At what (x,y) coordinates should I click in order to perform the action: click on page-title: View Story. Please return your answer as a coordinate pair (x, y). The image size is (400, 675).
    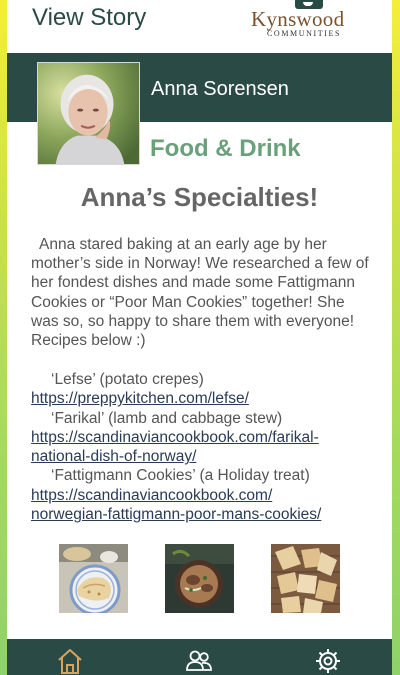
    Looking at the image, I should click on (89, 17).